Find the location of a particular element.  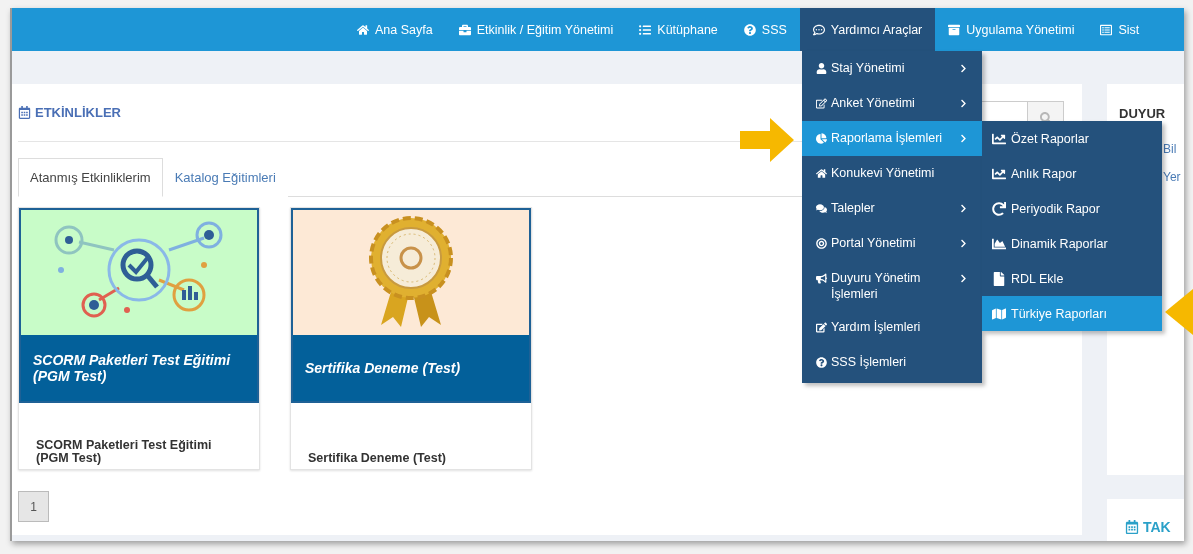

chat-icon is located at coordinates (821, 208).